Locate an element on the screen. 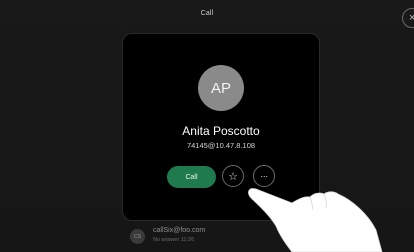 Image resolution: width=414 pixels, height=252 pixels. close-icon: × is located at coordinates (411, 18).